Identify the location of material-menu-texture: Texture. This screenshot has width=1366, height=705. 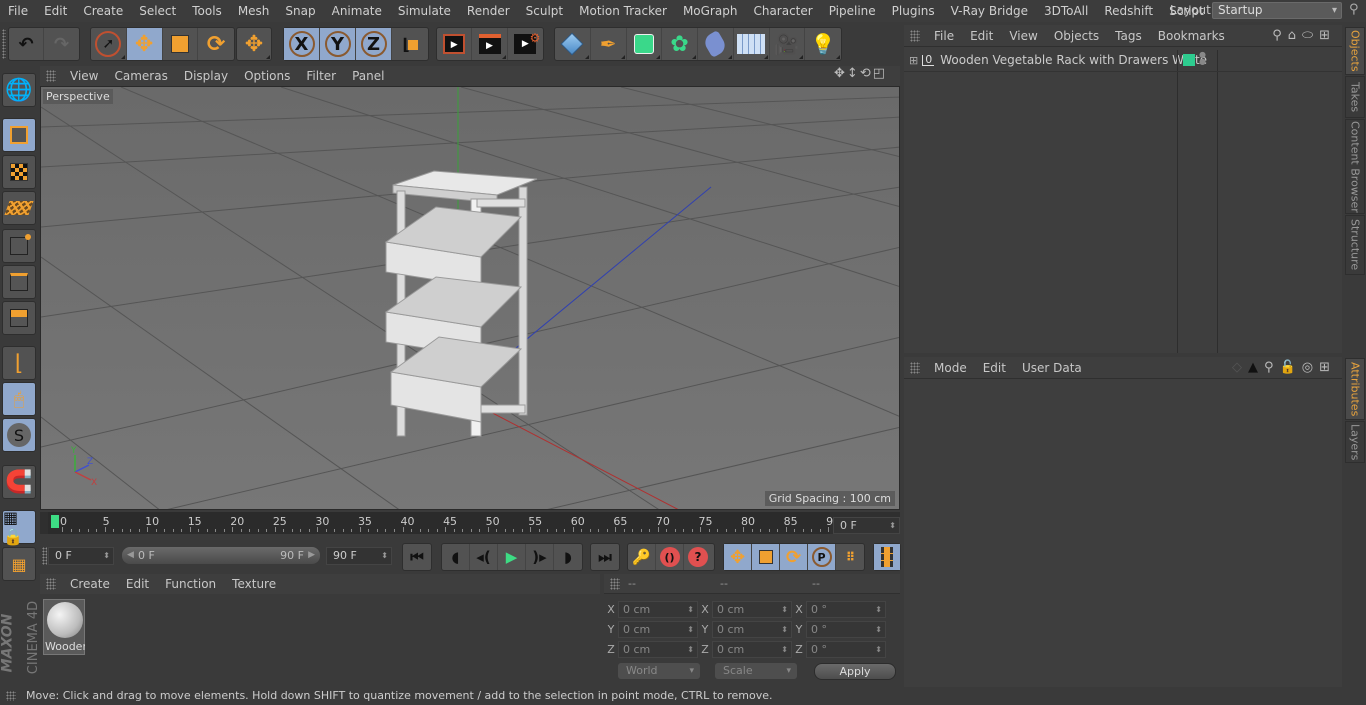
(254, 584).